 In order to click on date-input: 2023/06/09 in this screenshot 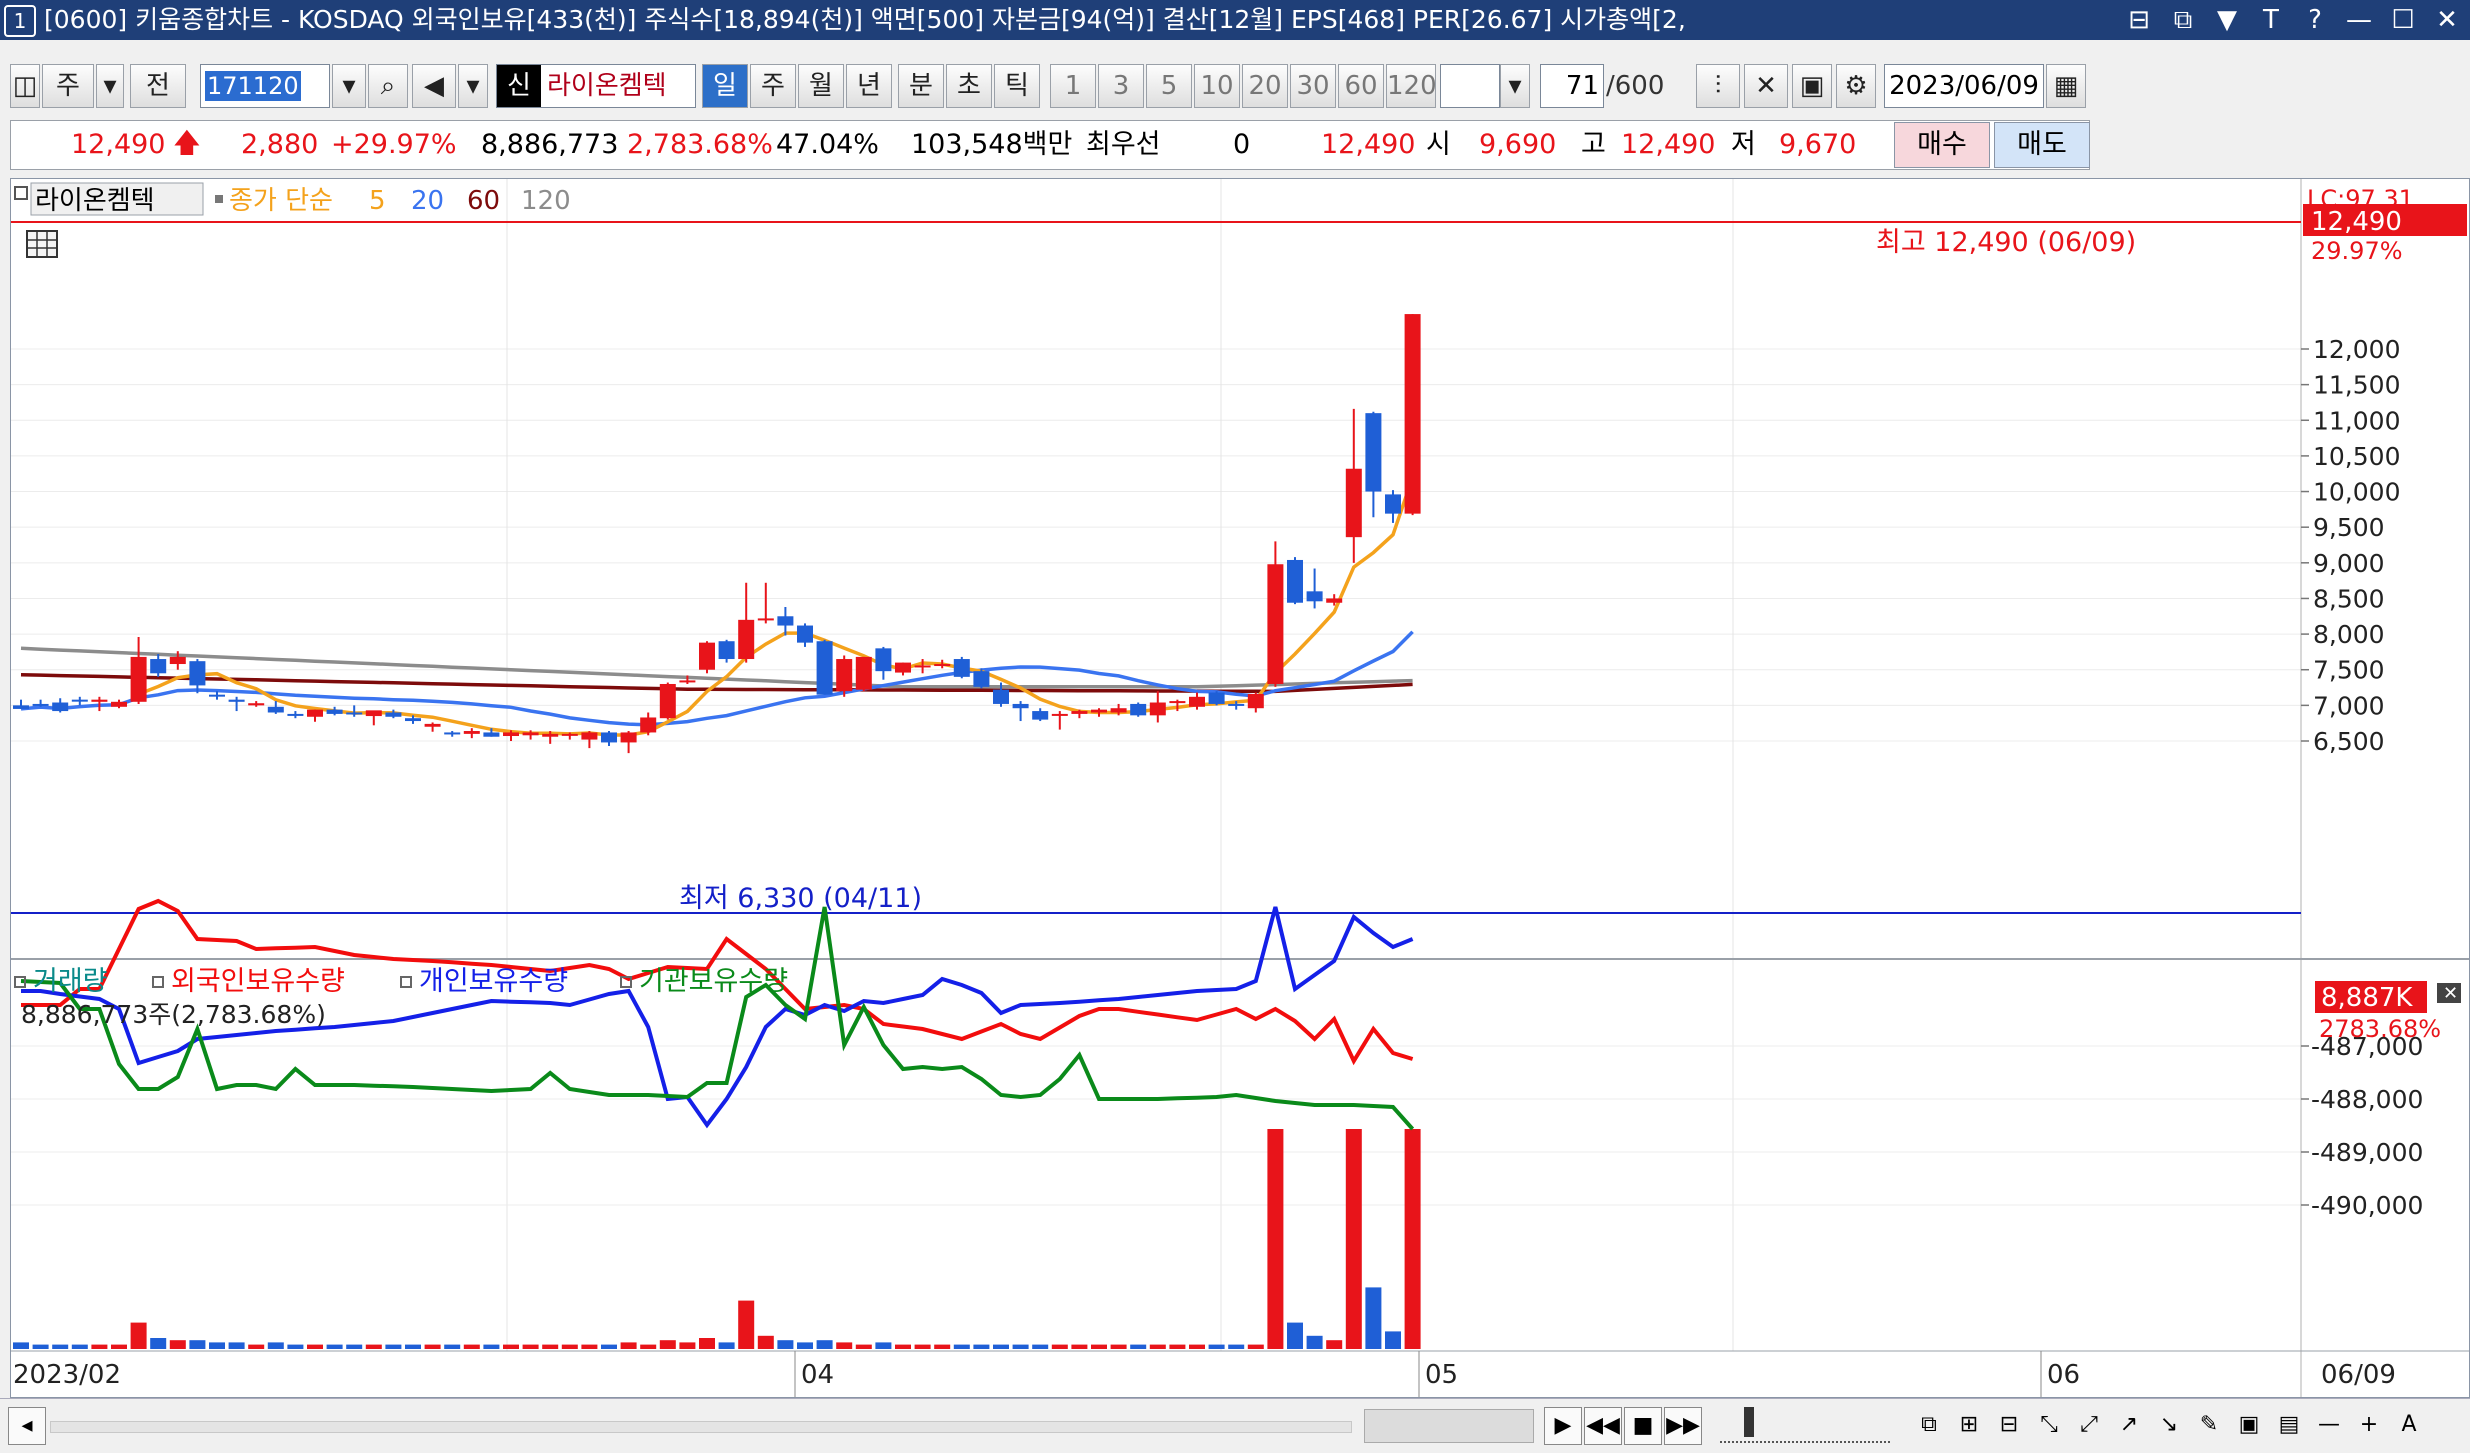, I will do `click(1964, 86)`.